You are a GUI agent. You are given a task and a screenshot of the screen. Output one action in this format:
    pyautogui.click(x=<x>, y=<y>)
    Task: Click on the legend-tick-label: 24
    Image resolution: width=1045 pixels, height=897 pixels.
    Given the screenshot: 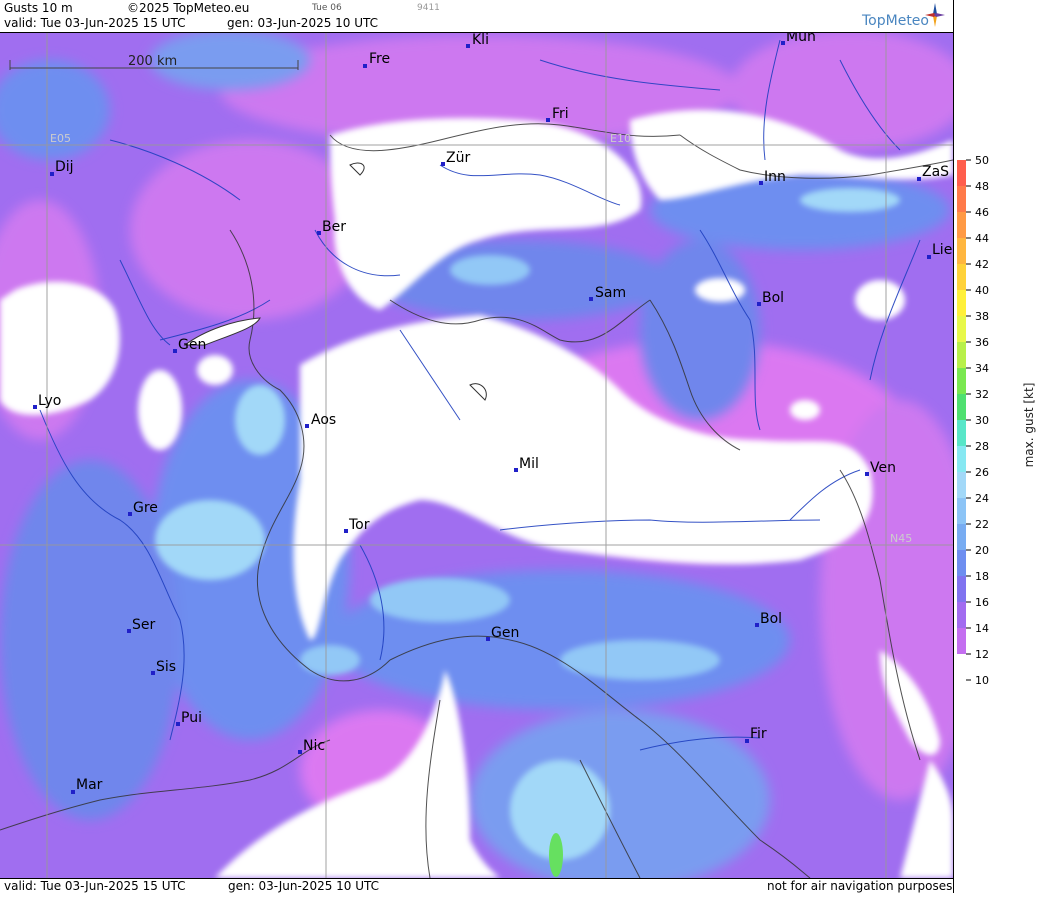 What is the action you would take?
    pyautogui.click(x=982, y=498)
    